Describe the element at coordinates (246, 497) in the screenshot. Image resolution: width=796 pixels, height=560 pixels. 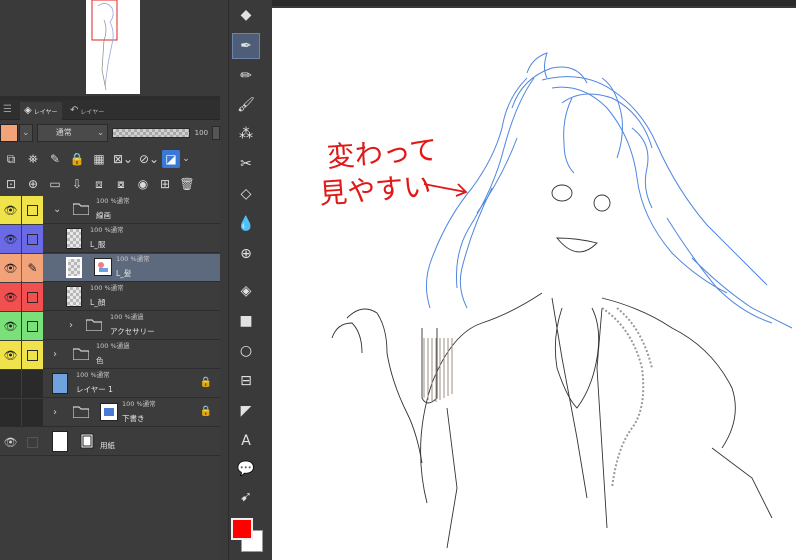
I see `correct-line-icon: ➹` at that location.